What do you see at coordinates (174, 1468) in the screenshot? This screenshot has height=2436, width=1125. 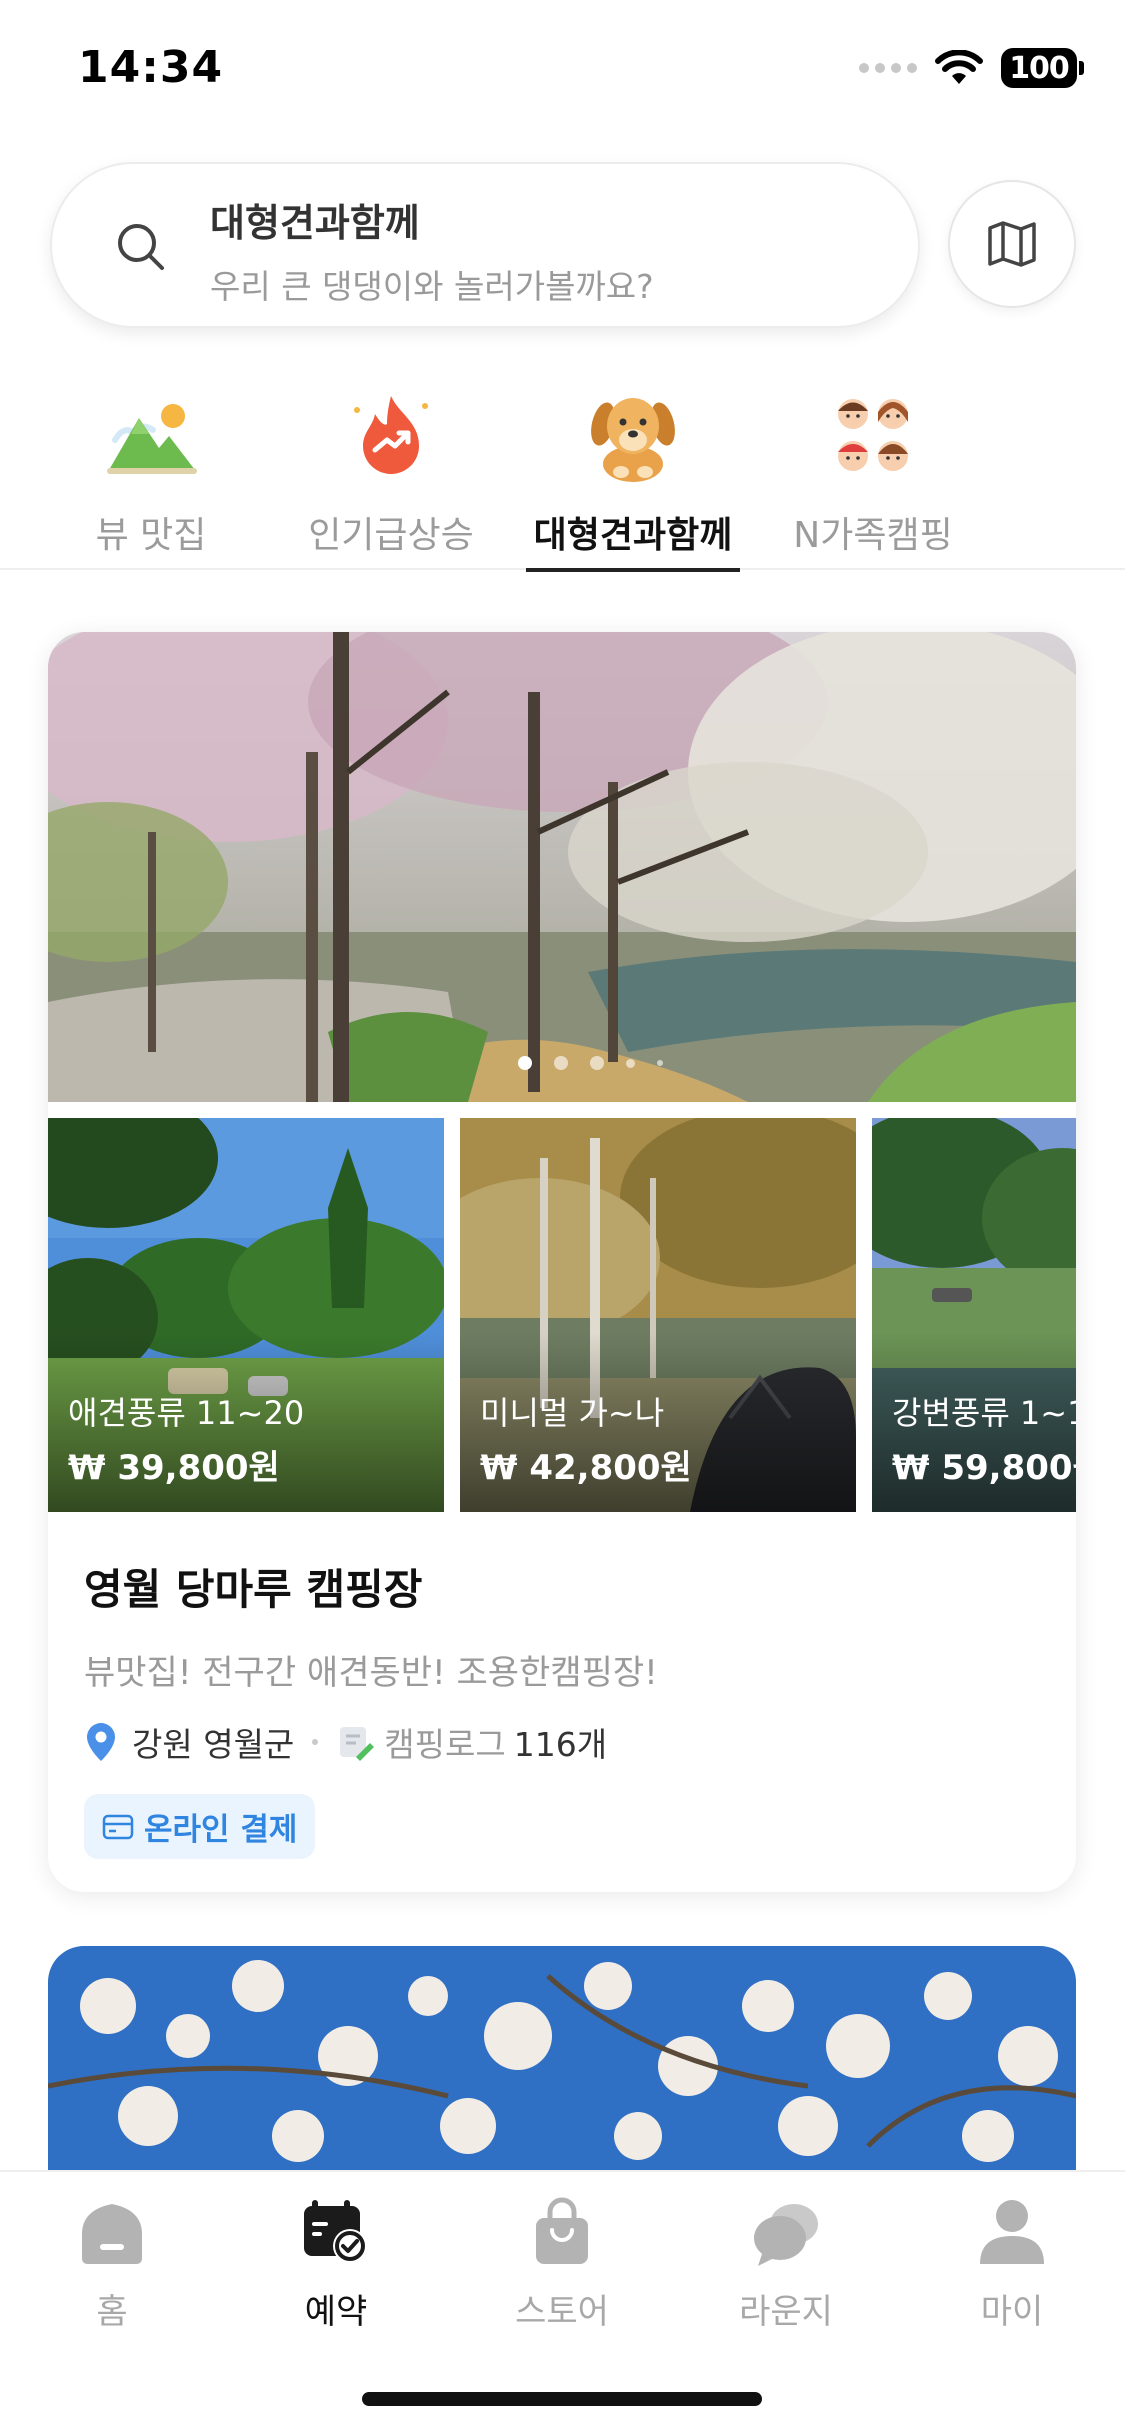 I see `room-price: ₩ 39,800원` at bounding box center [174, 1468].